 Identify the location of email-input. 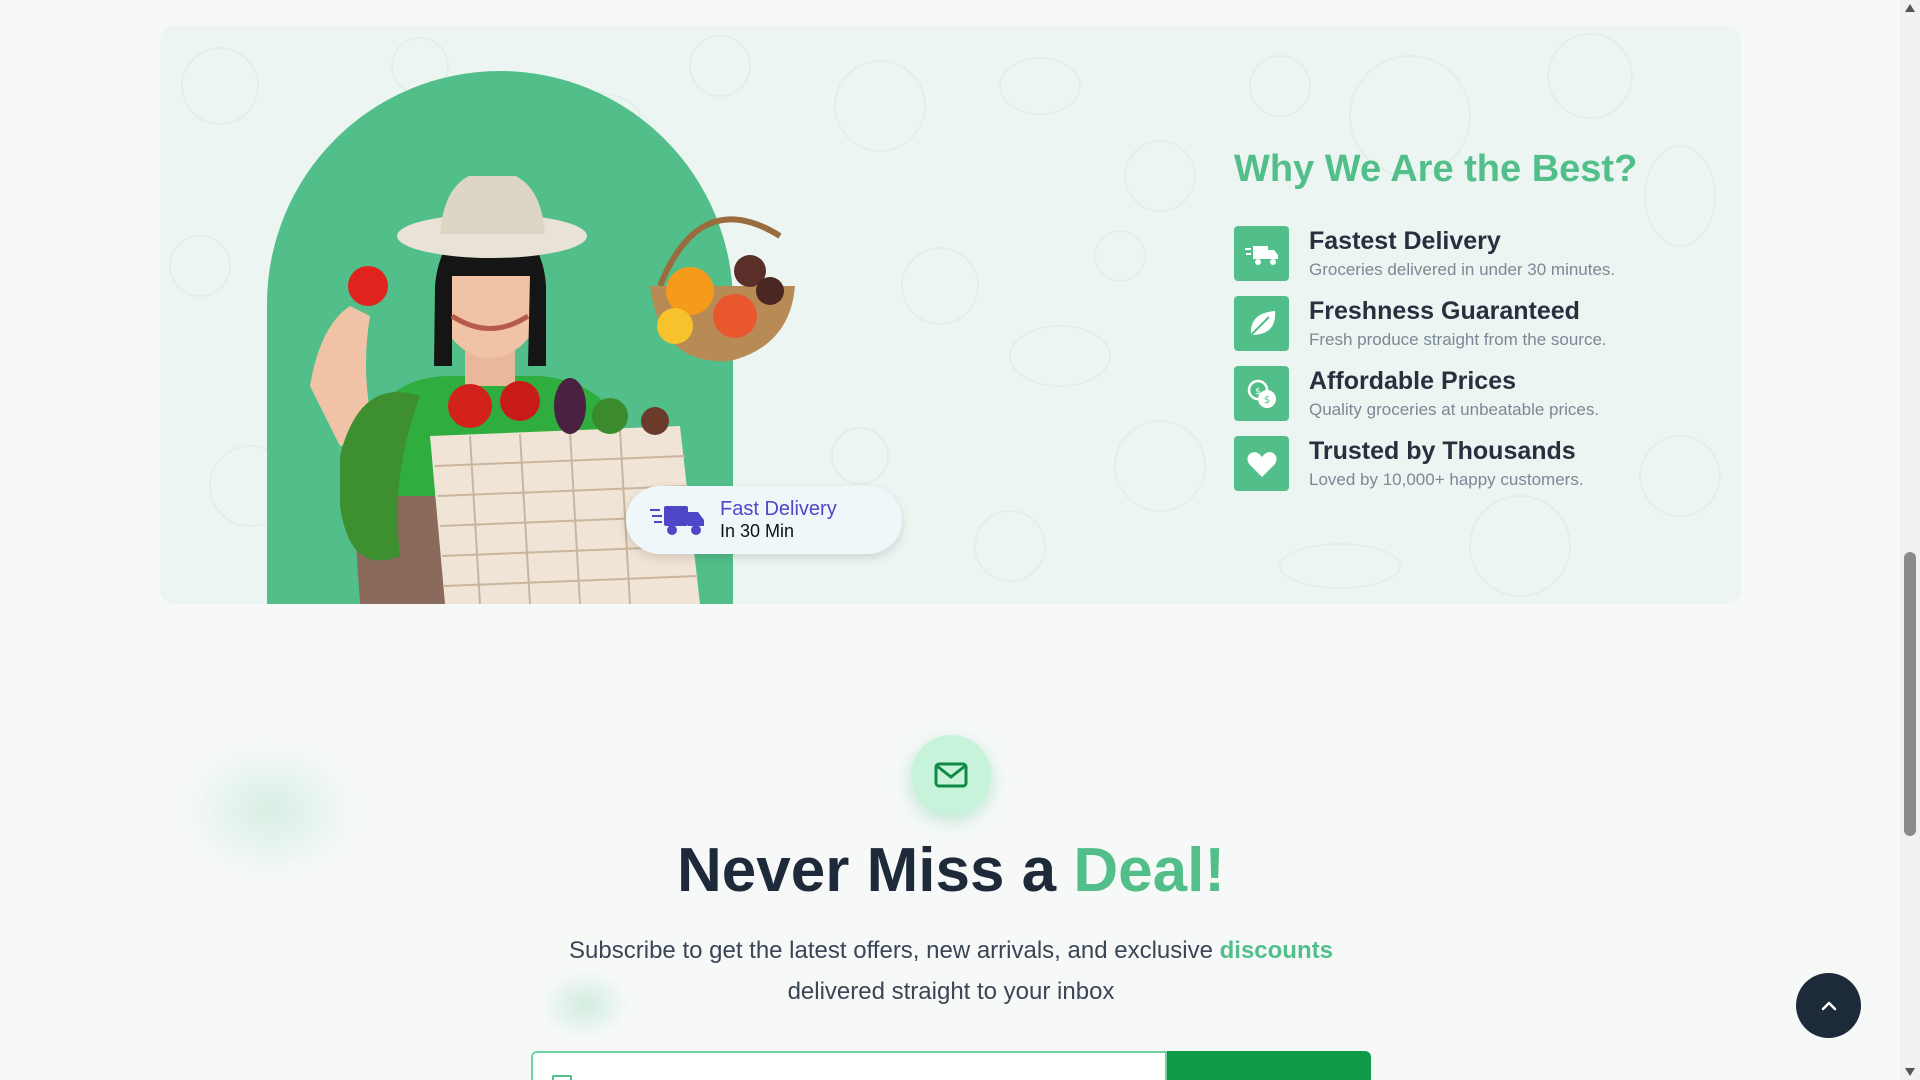
(849, 1065).